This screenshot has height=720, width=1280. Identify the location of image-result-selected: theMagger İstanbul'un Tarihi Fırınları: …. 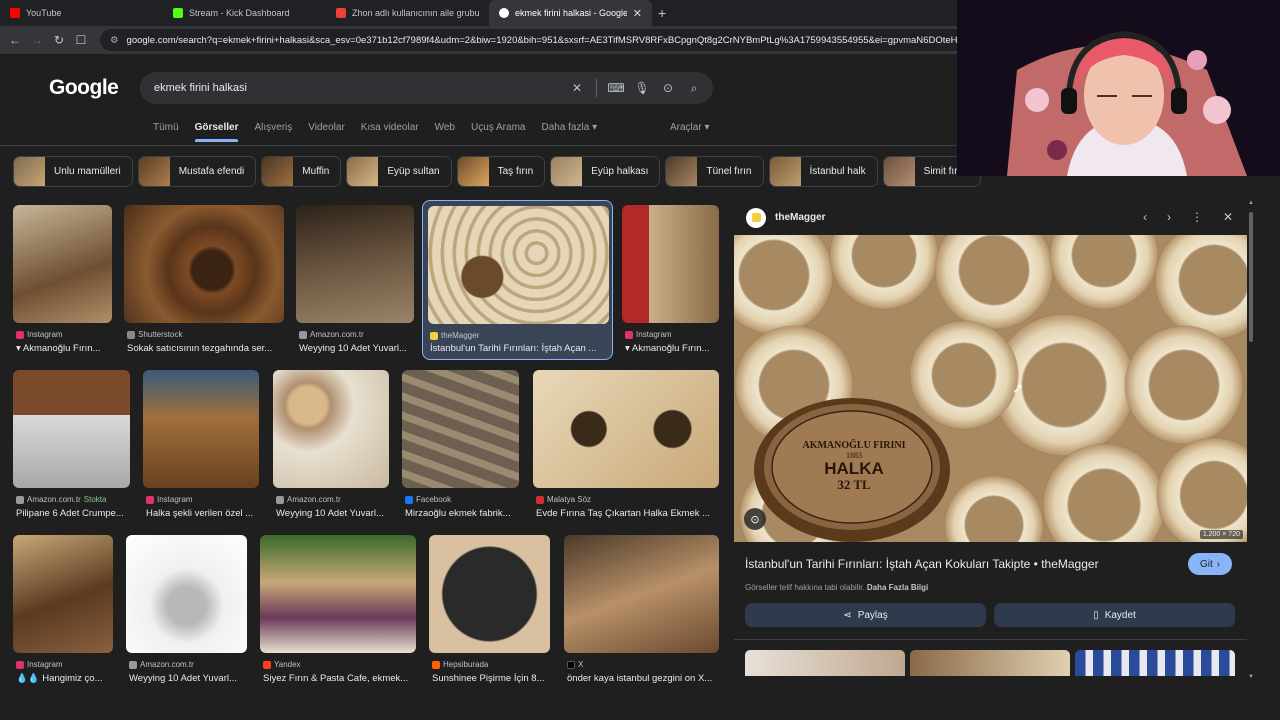
(517, 280).